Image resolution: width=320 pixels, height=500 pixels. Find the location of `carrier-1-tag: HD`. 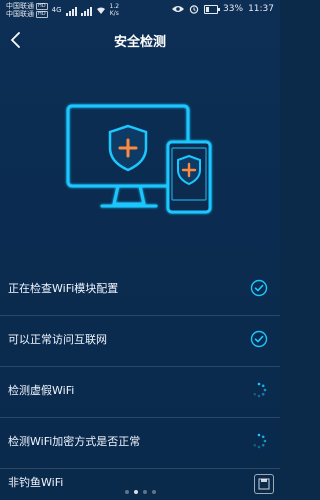

carrier-1-tag: HD is located at coordinates (42, 6).